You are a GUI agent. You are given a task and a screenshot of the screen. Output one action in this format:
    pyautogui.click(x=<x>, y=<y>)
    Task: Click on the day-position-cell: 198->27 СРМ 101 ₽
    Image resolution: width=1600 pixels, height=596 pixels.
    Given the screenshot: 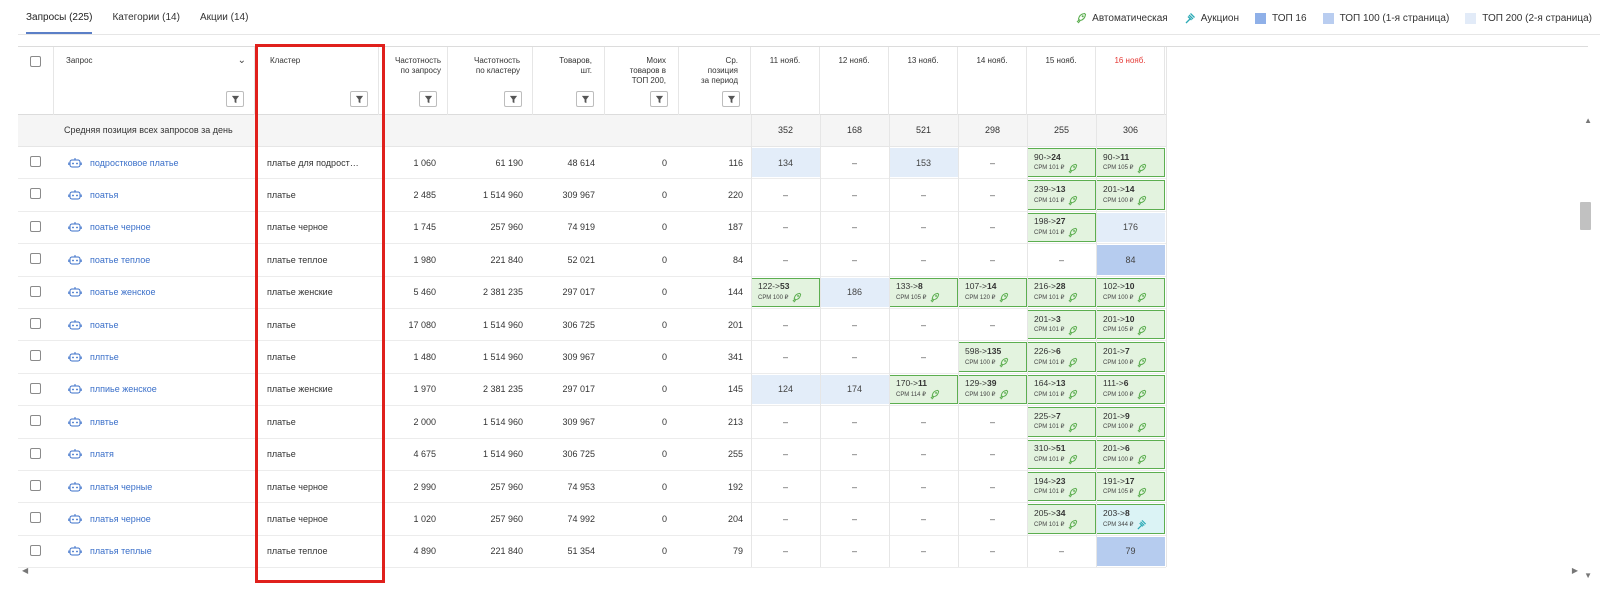 What is the action you would take?
    pyautogui.click(x=1061, y=227)
    